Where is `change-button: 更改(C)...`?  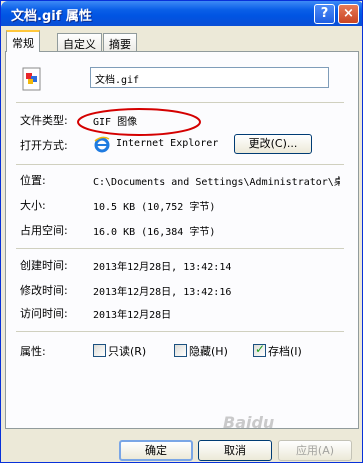 change-button: 更改(C)... is located at coordinates (273, 144).